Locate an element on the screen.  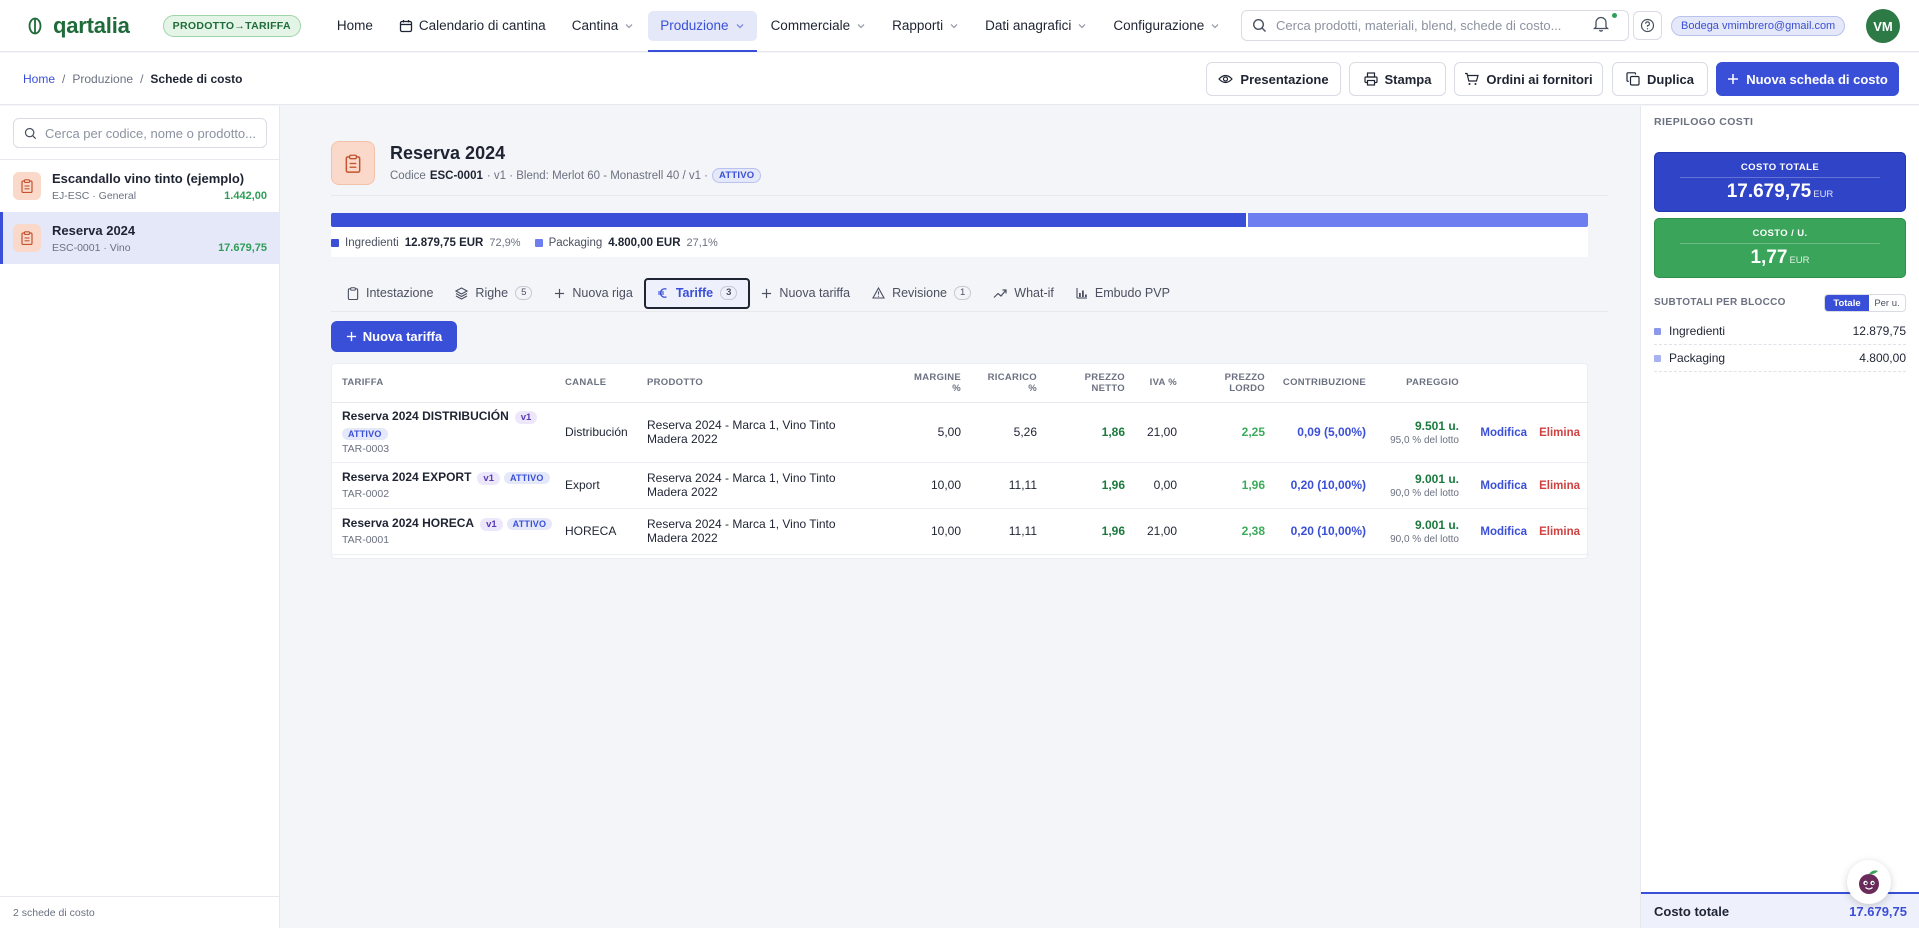
col-header-delete is located at coordinates (1558, 383).